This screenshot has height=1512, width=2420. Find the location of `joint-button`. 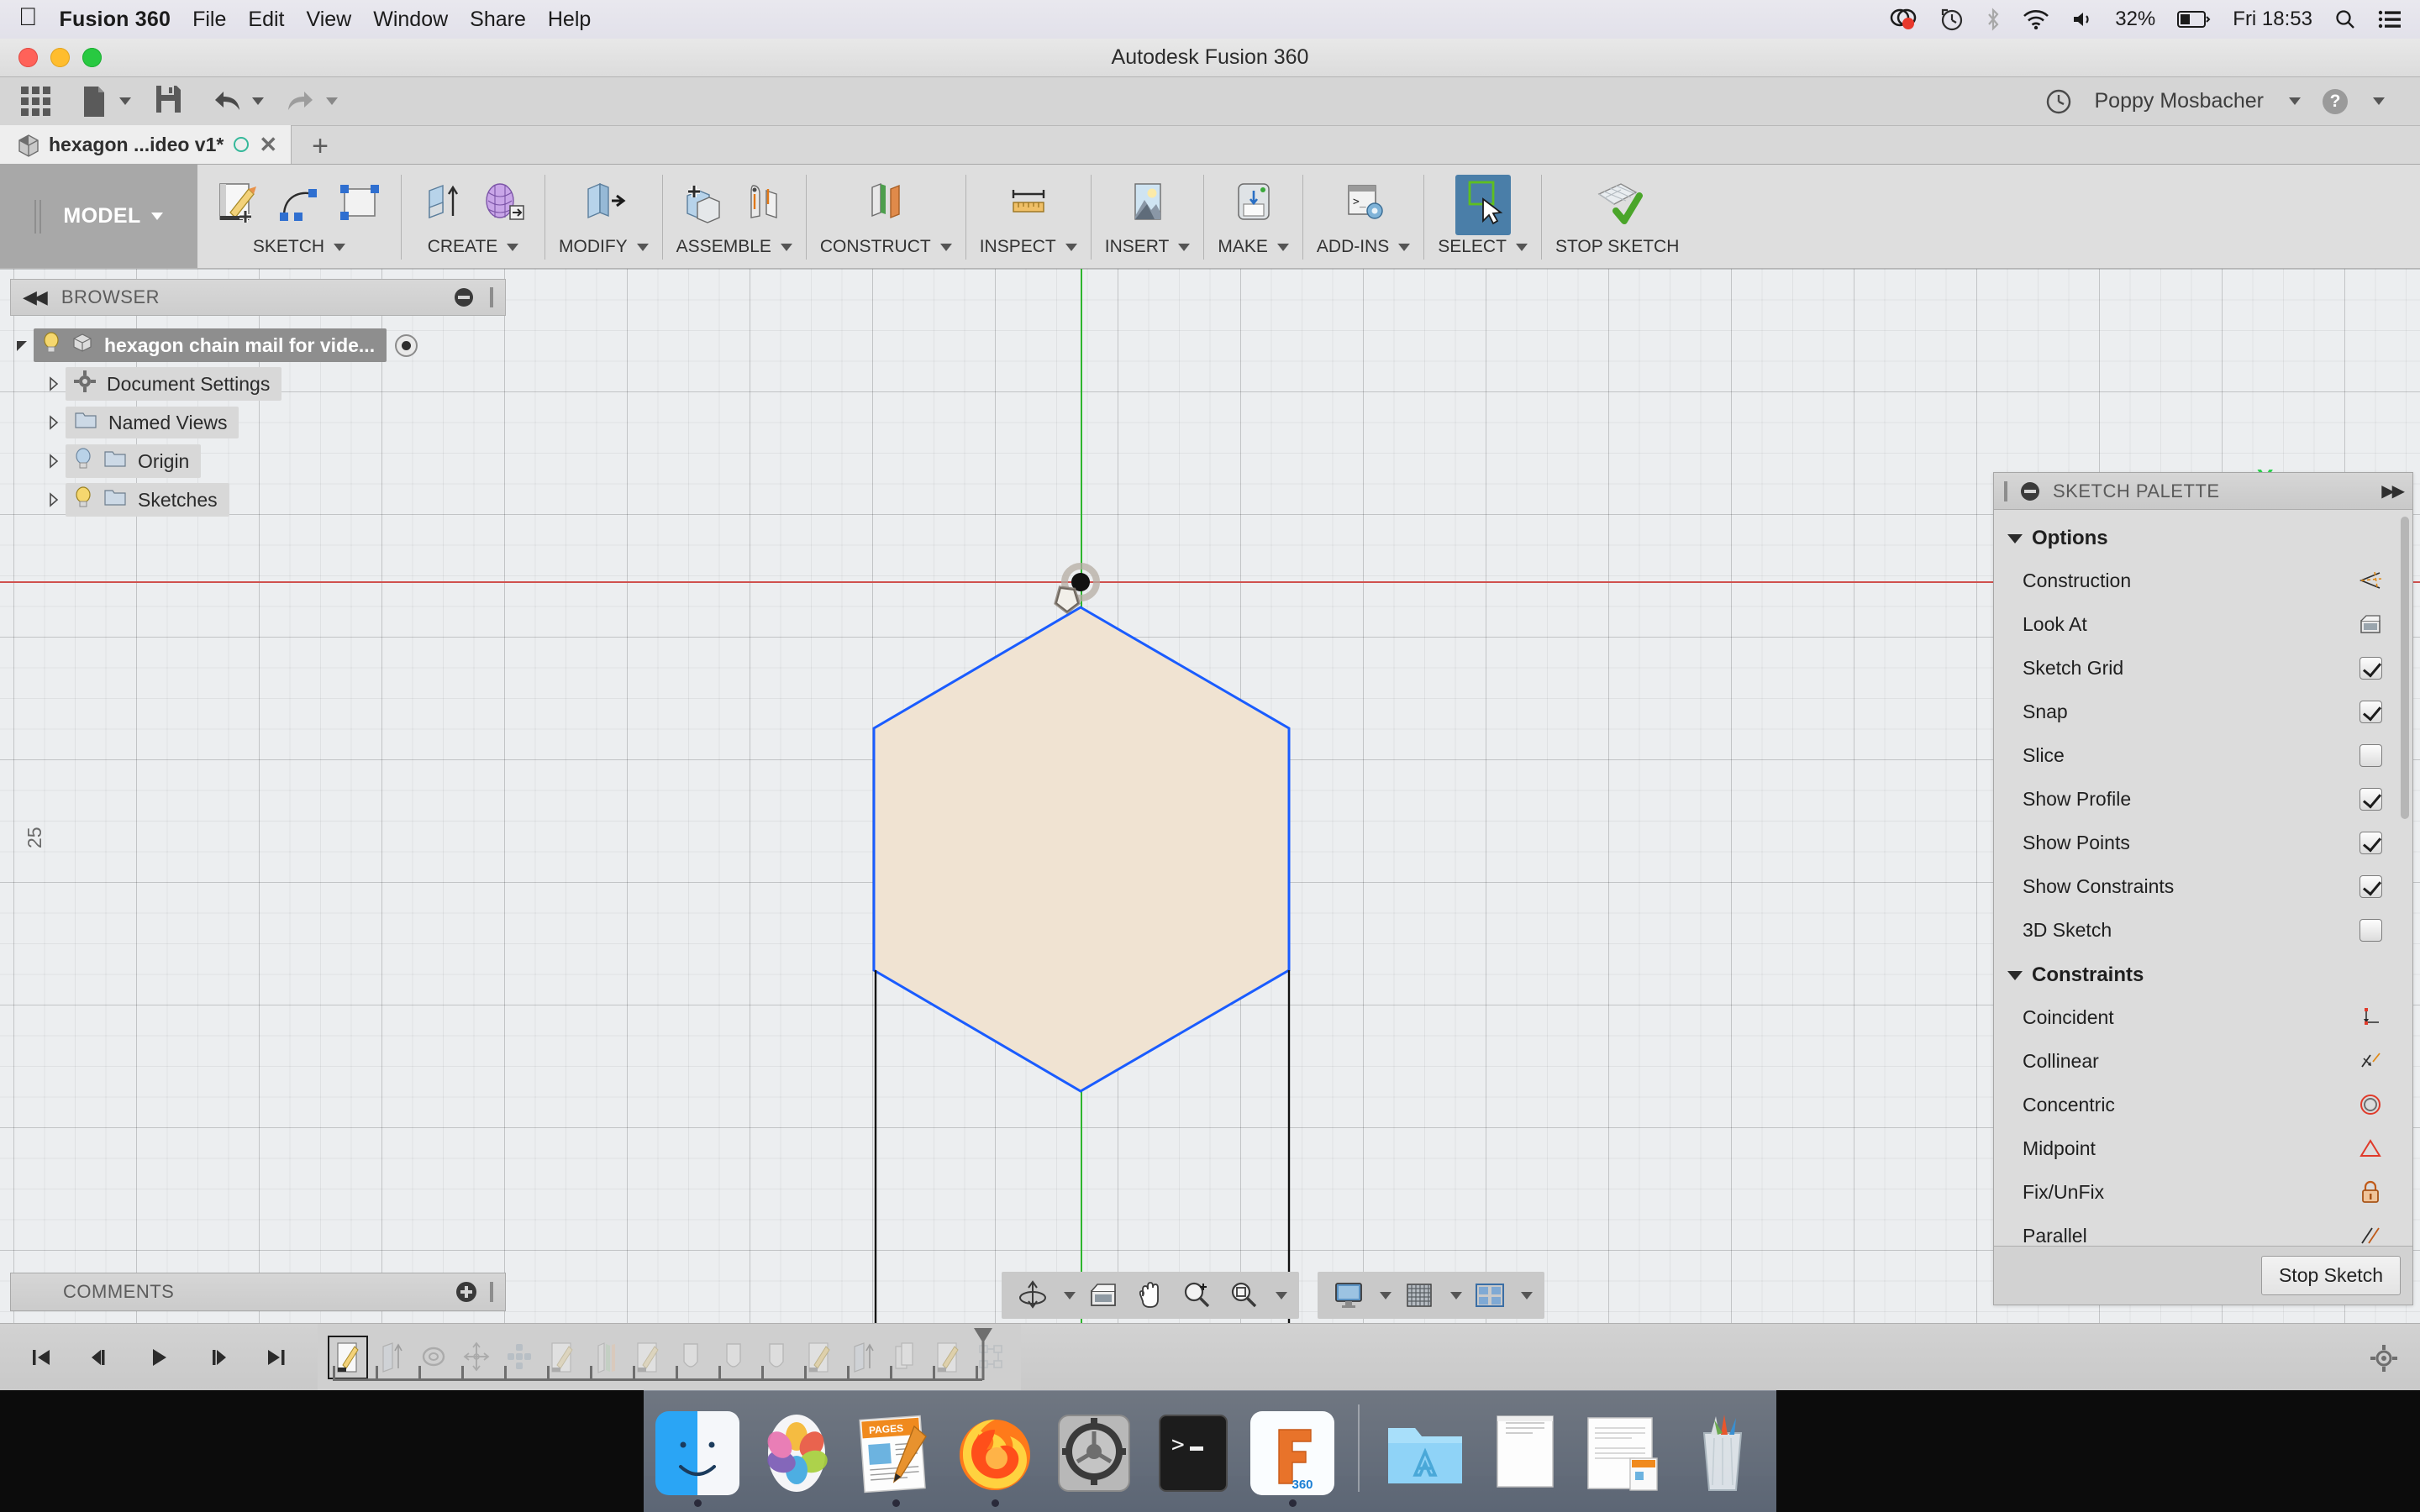

joint-button is located at coordinates (764, 205).